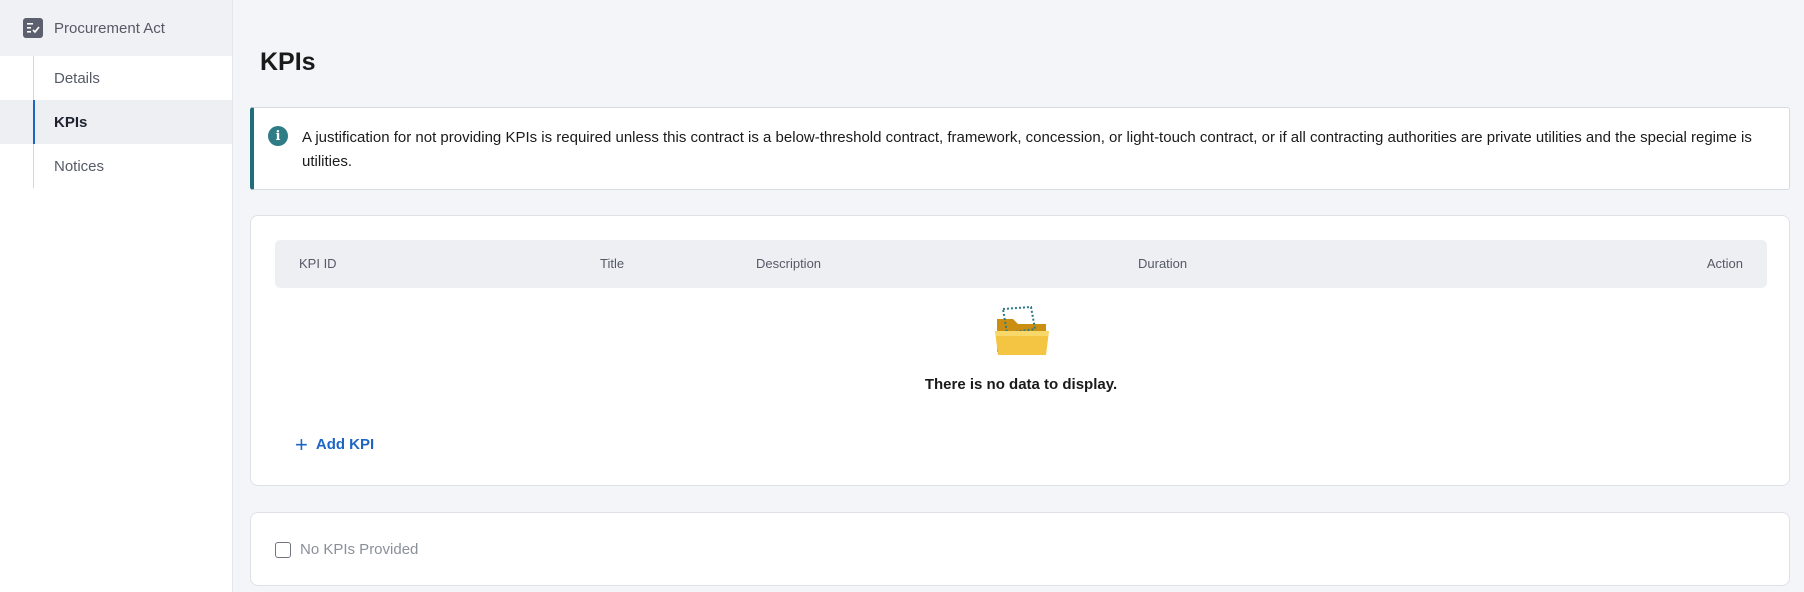 Image resolution: width=1804 pixels, height=592 pixels. I want to click on no-kpis-checkbox-row: No KPIs Provided, so click(346, 549).